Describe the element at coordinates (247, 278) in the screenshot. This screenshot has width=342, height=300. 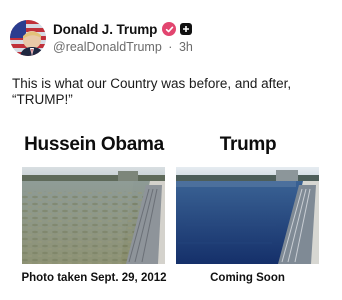
I see `meme-caption-right: Coming Soon` at that location.